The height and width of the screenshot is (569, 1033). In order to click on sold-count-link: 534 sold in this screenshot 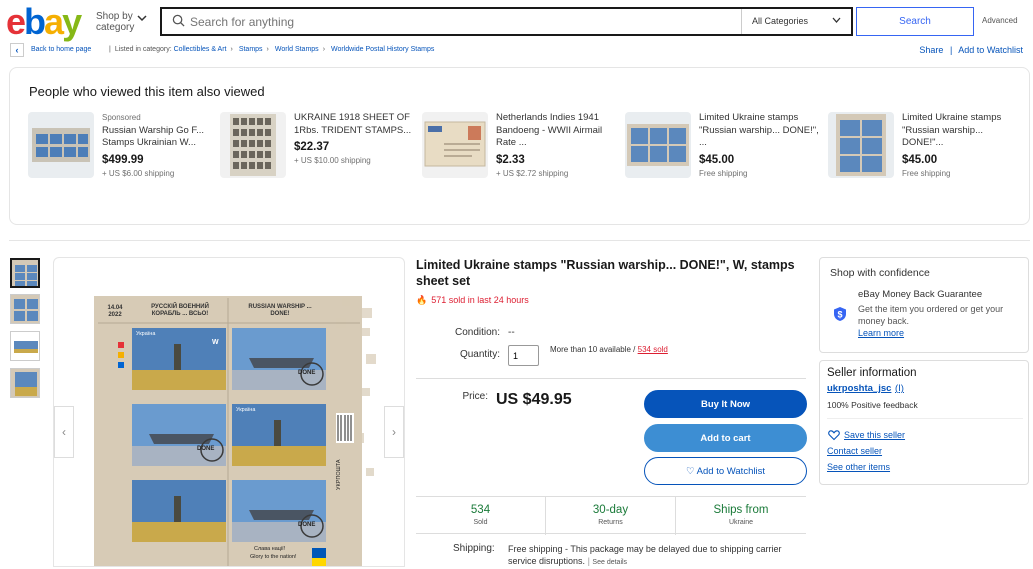, I will do `click(653, 349)`.